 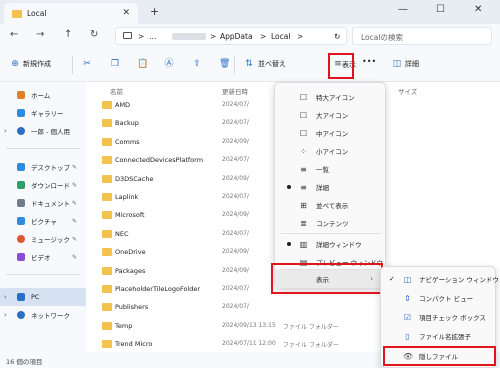 I want to click on sort-icon: ⇅, so click(x=249, y=64).